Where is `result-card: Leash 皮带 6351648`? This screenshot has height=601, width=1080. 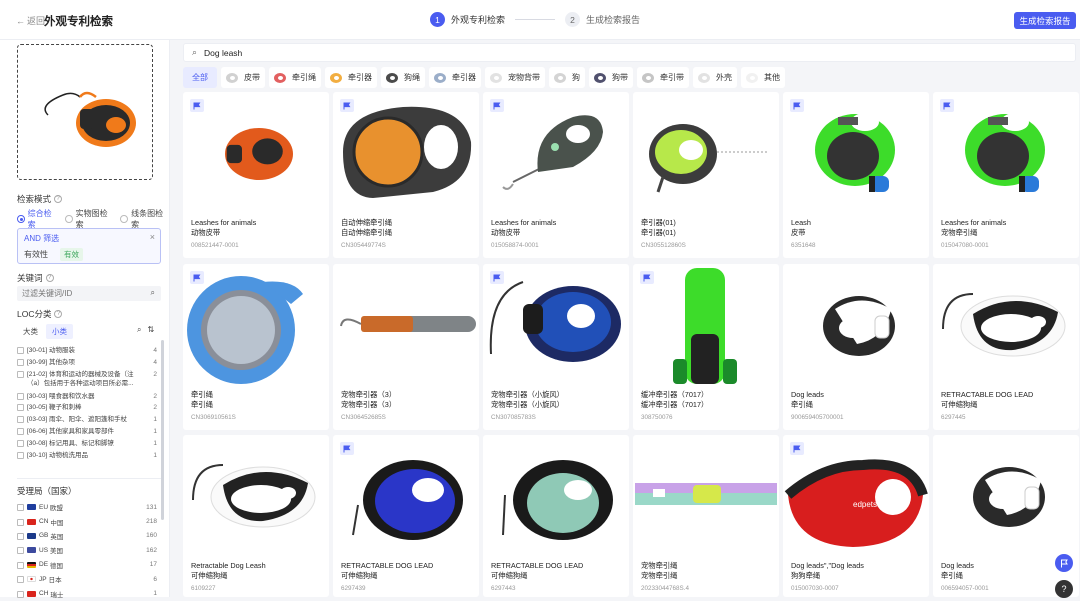
result-card: Leash 皮带 6351648 is located at coordinates (856, 175).